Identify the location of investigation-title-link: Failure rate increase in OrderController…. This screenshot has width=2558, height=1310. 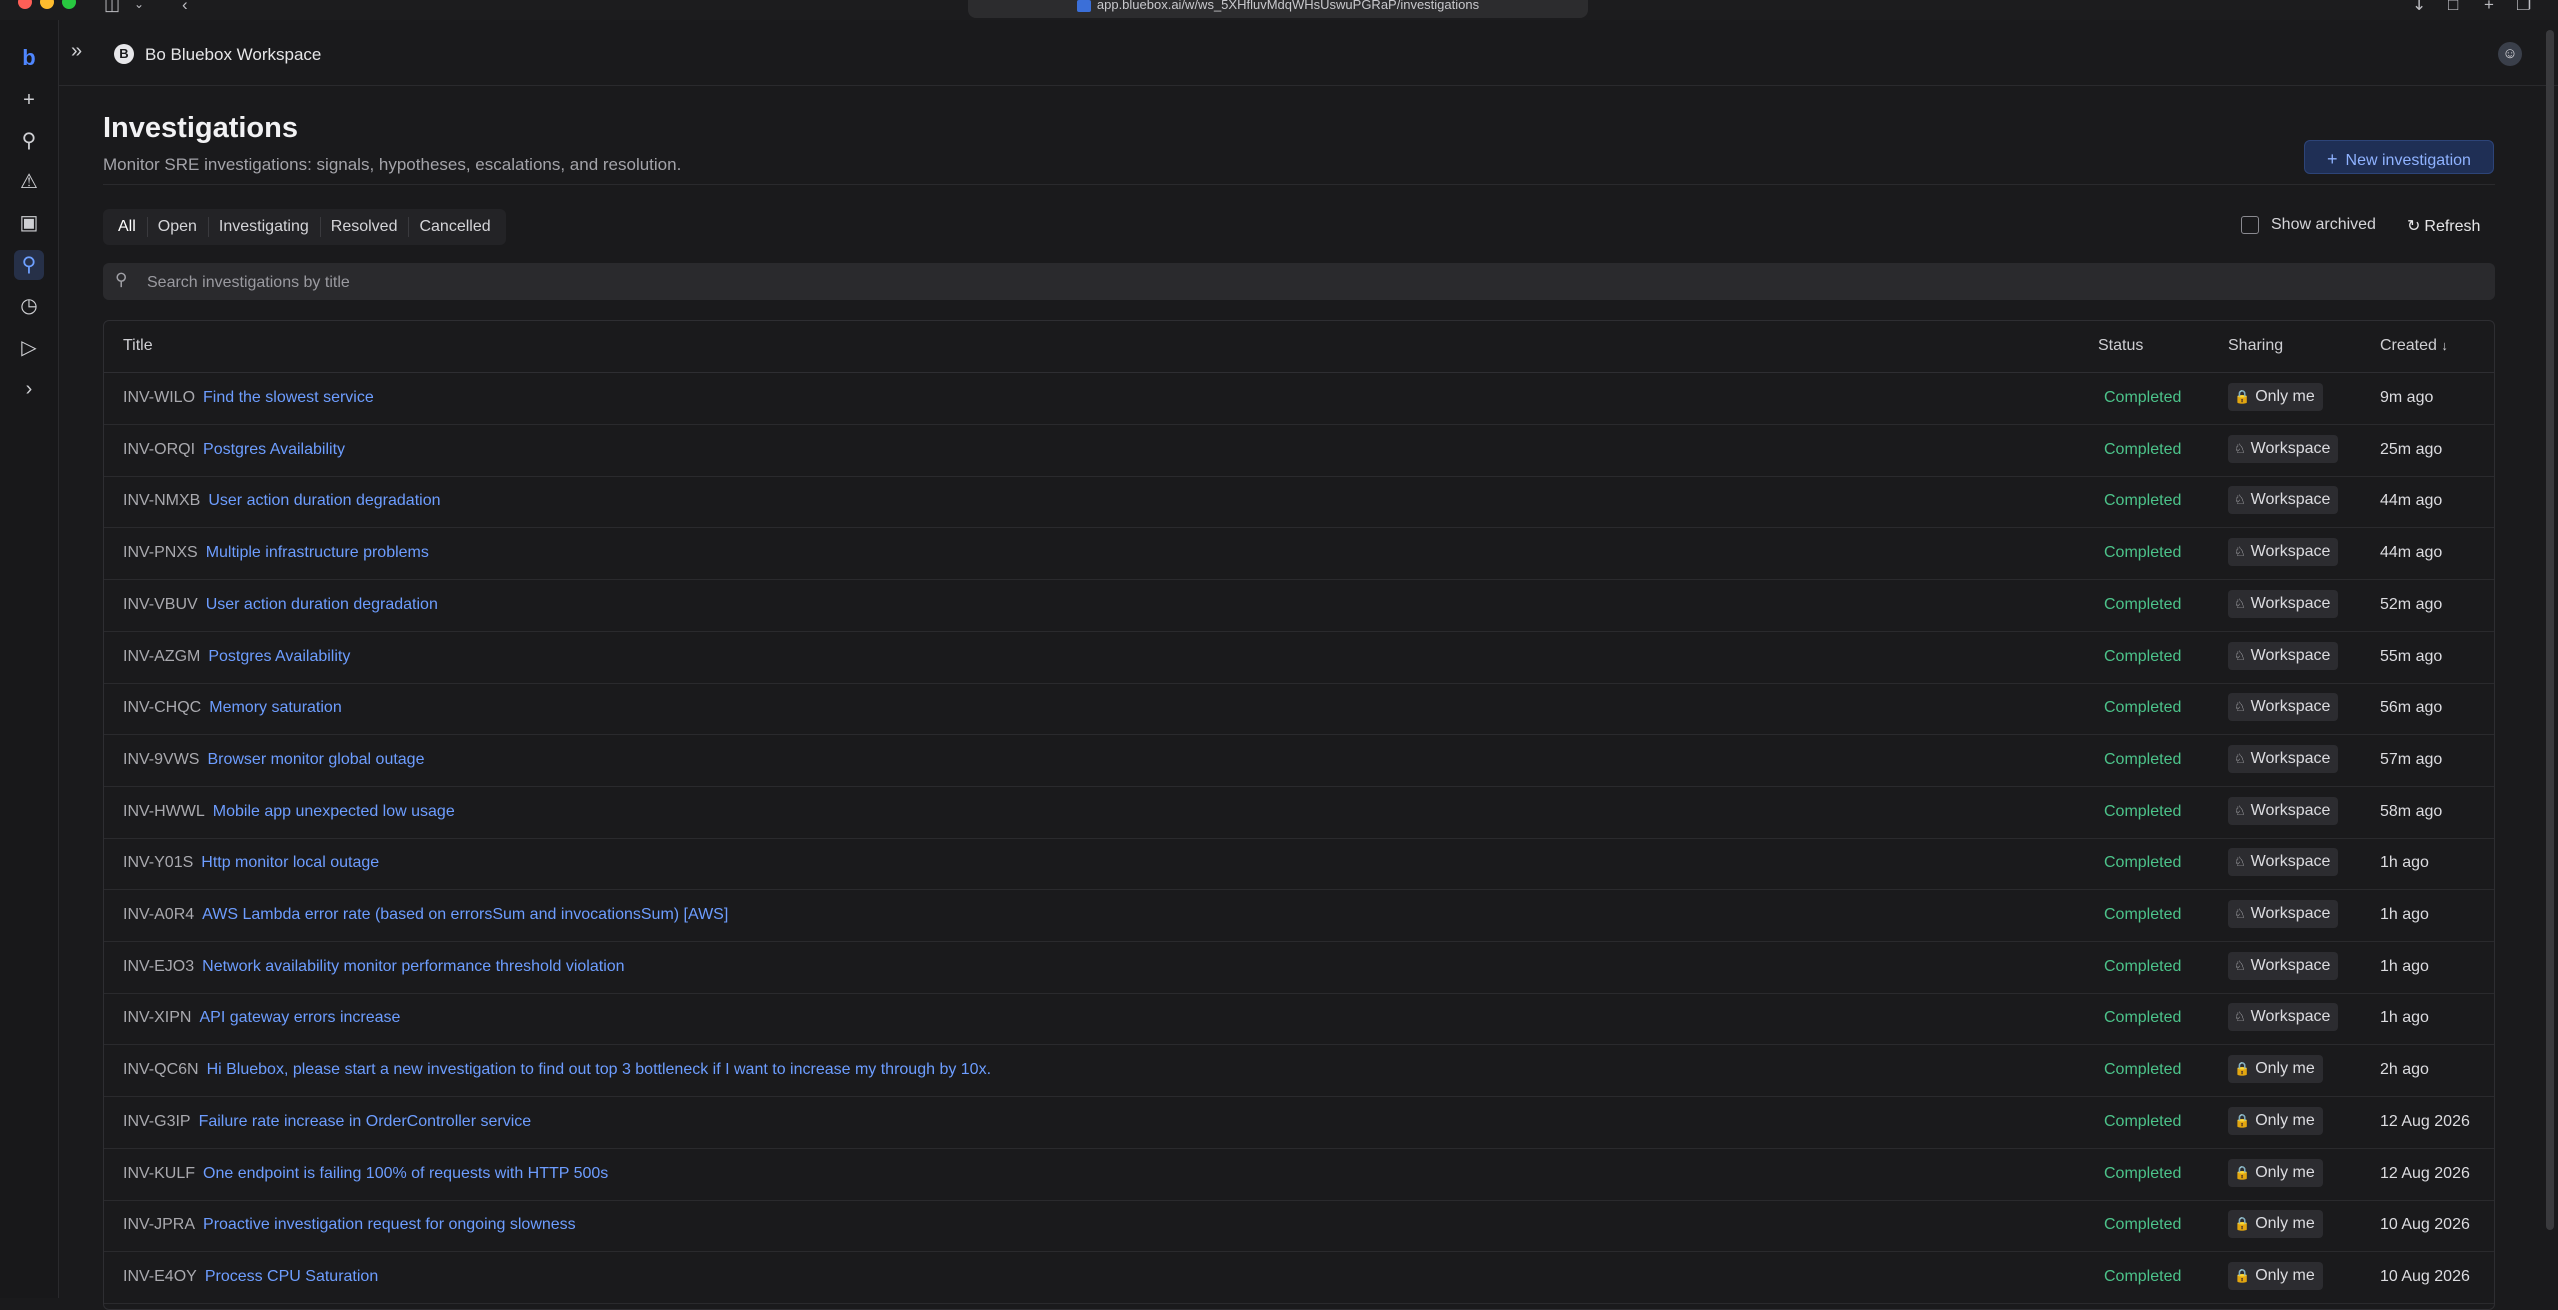
(365, 1121).